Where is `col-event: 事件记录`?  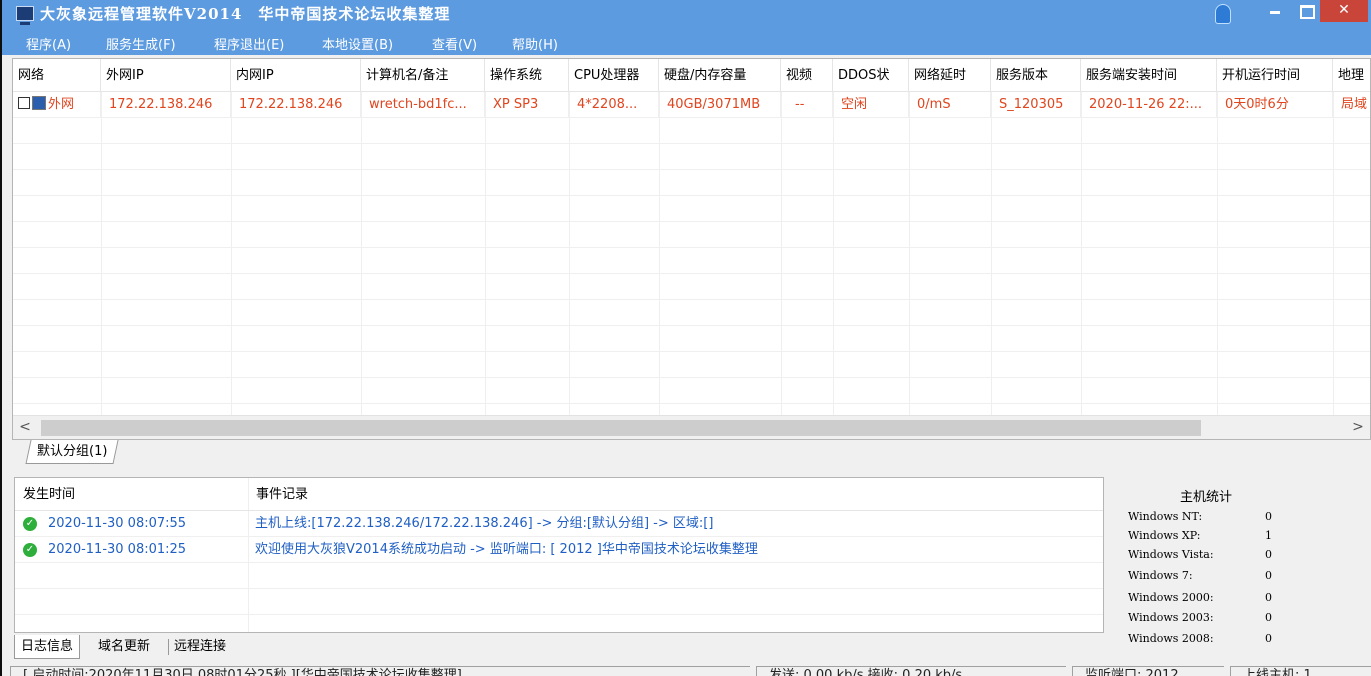 col-event: 事件记录 is located at coordinates (278, 494).